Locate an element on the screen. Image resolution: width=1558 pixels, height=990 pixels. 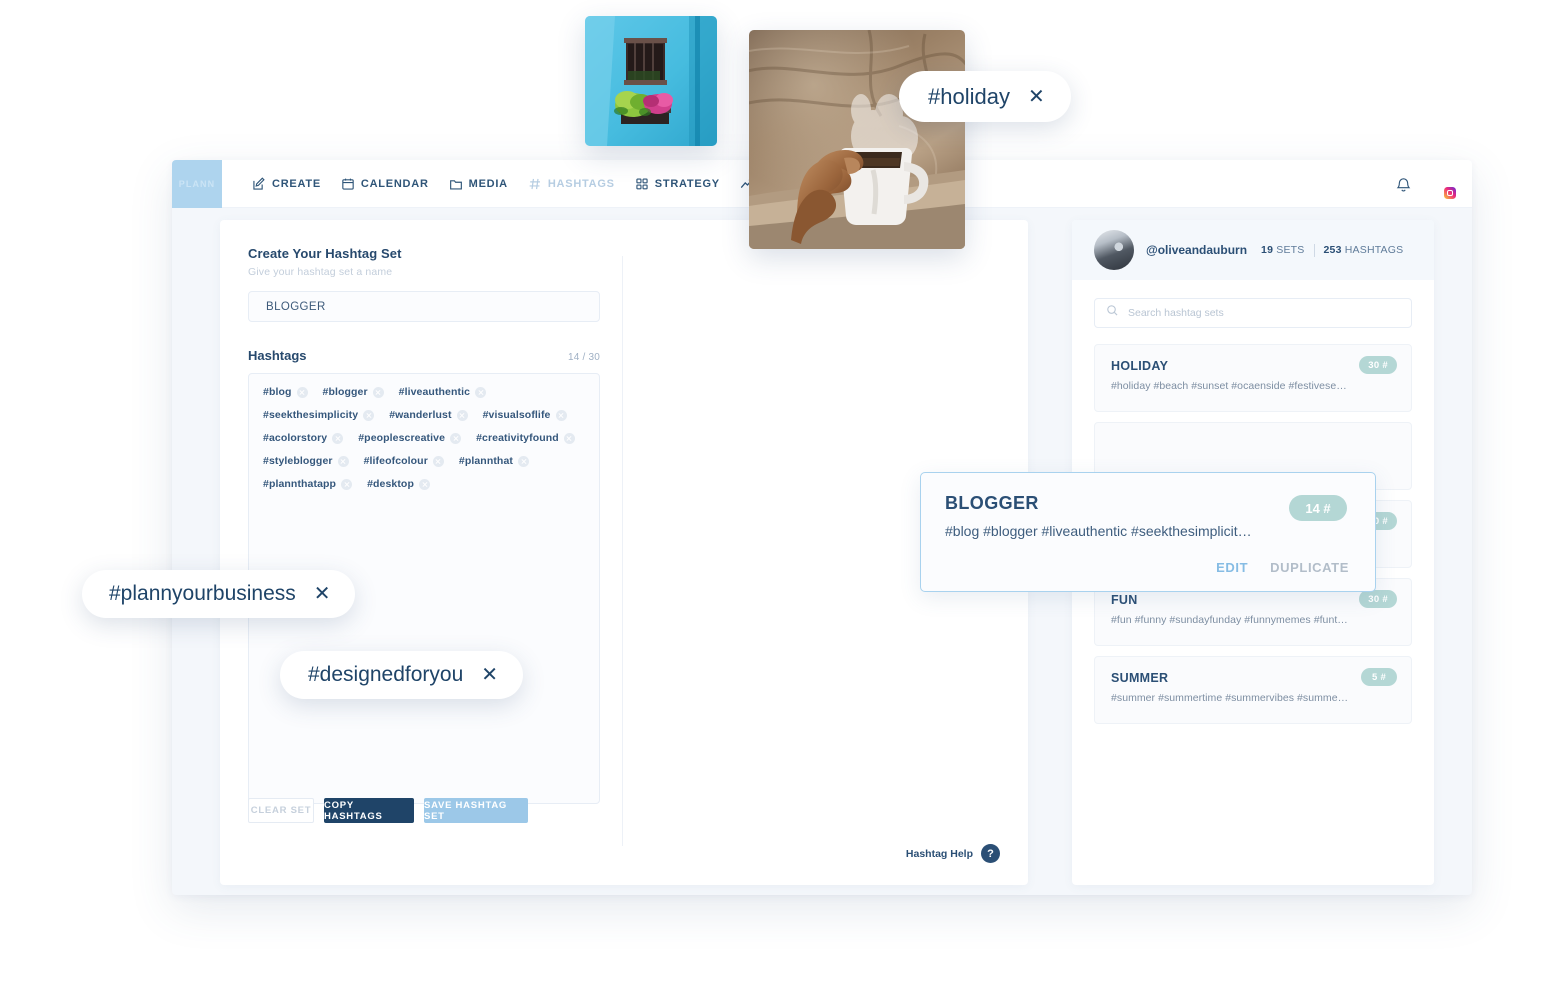
hashtag-chip: #peoplescreative is located at coordinates (409, 438).